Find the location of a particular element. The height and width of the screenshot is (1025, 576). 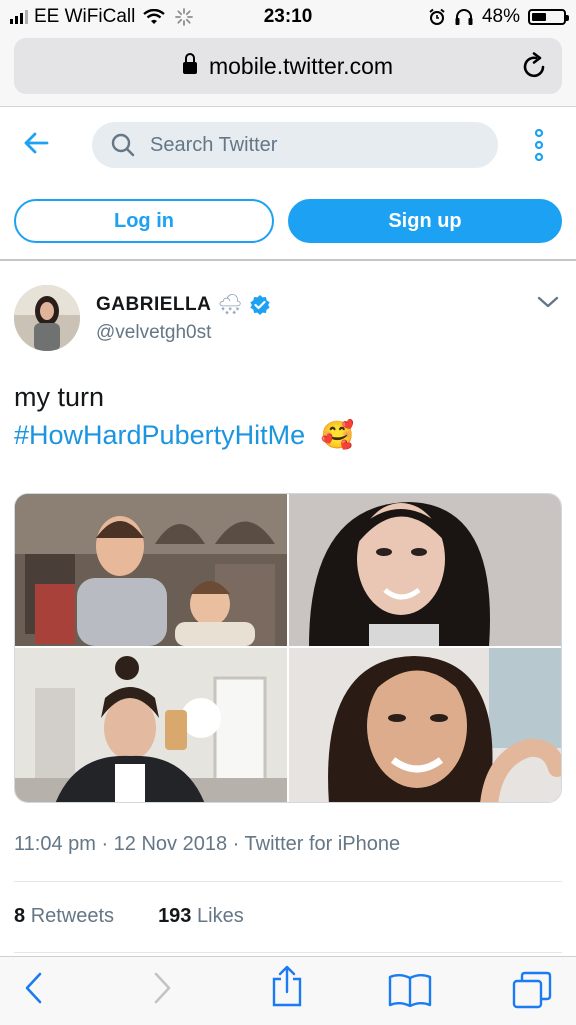

search-placeholder: Search Twitter is located at coordinates (214, 145).